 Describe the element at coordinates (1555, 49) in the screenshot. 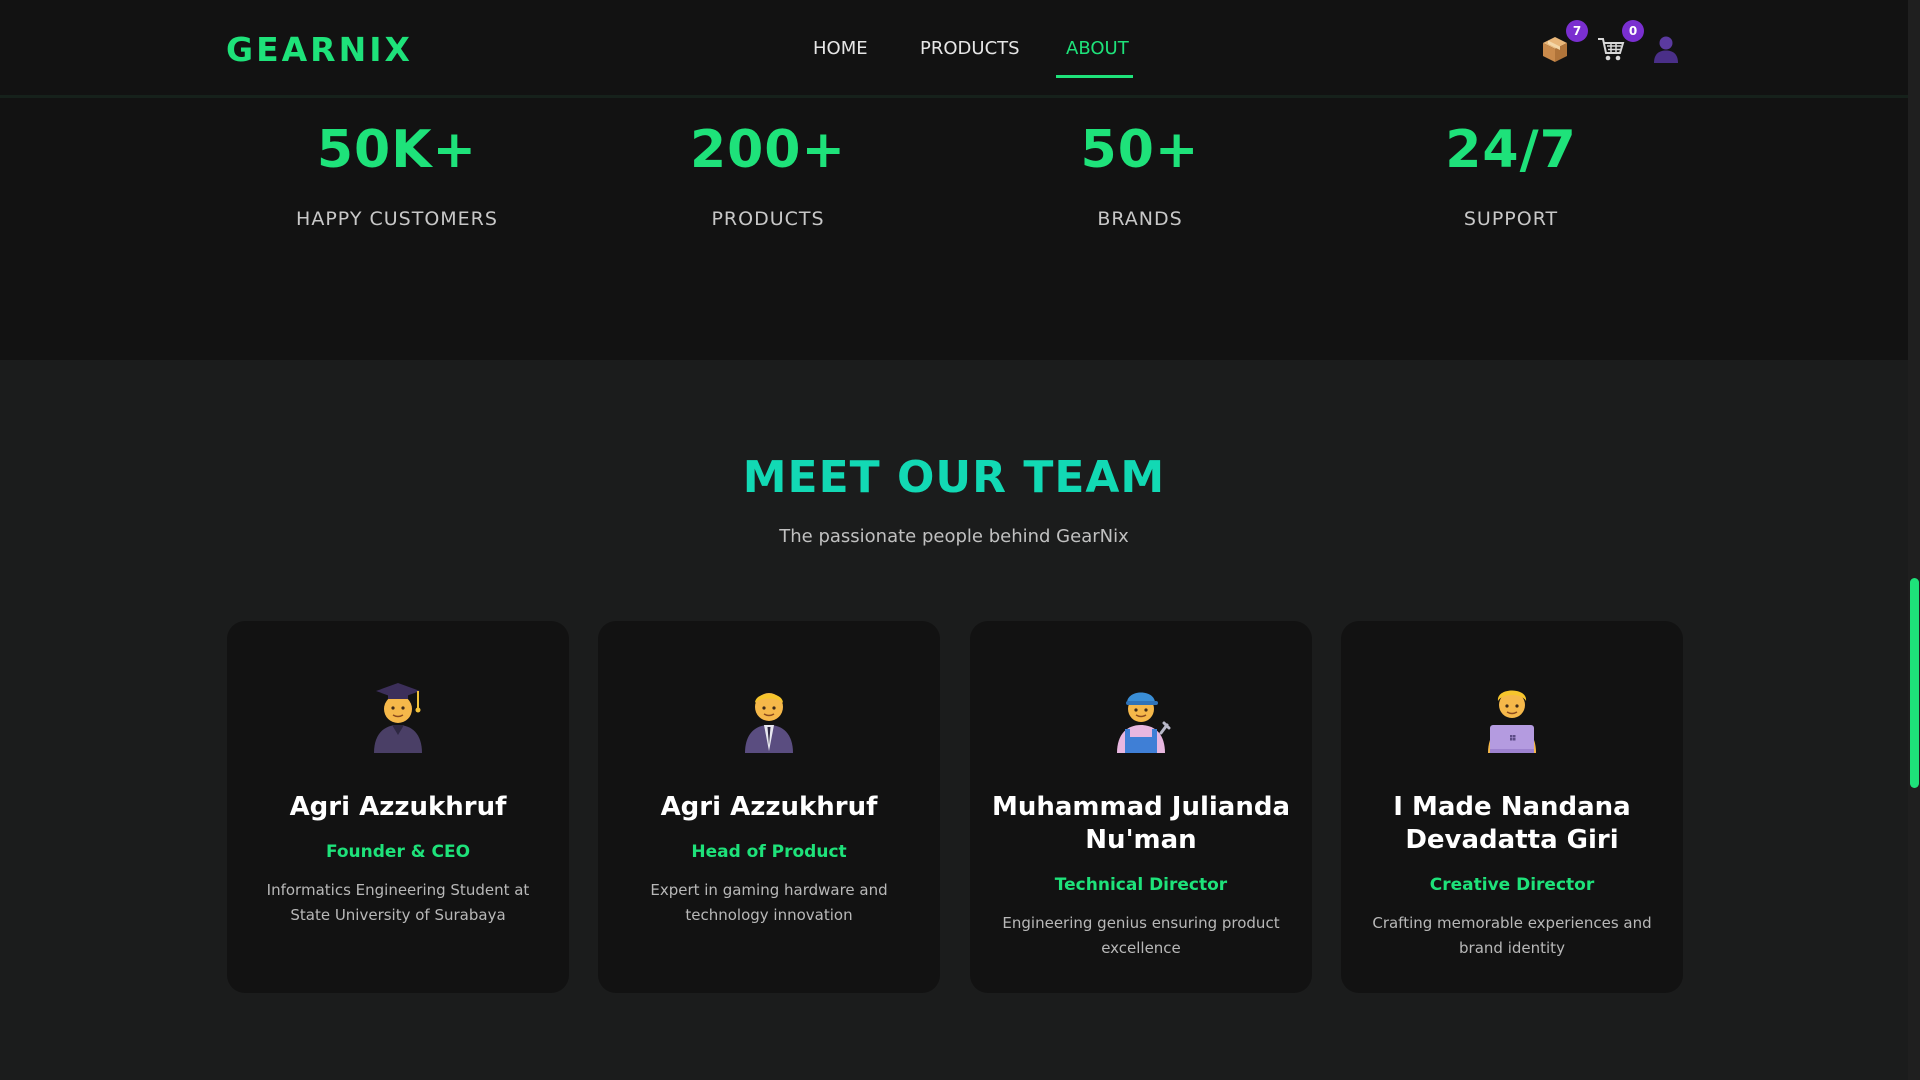

I see `package-icon` at that location.